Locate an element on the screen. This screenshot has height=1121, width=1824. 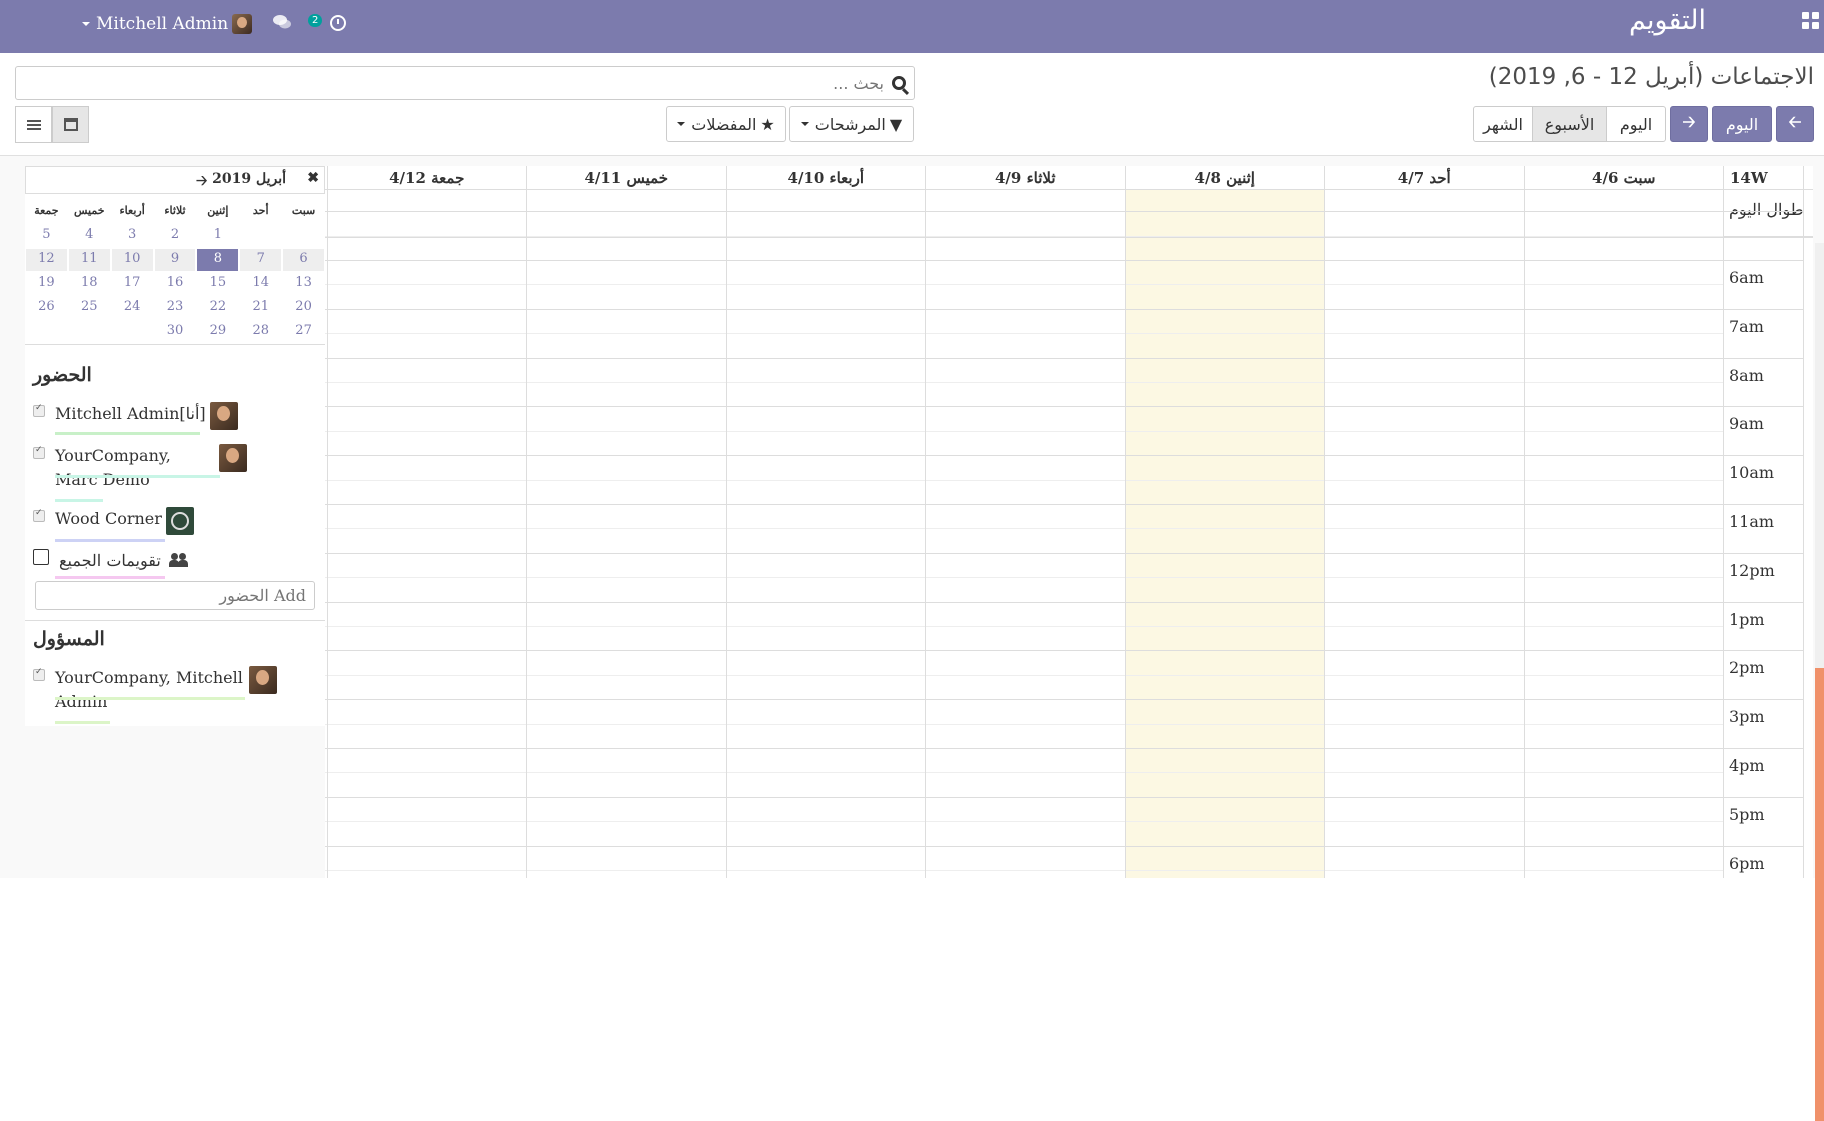
week-number: 14W is located at coordinates (1758, 178).